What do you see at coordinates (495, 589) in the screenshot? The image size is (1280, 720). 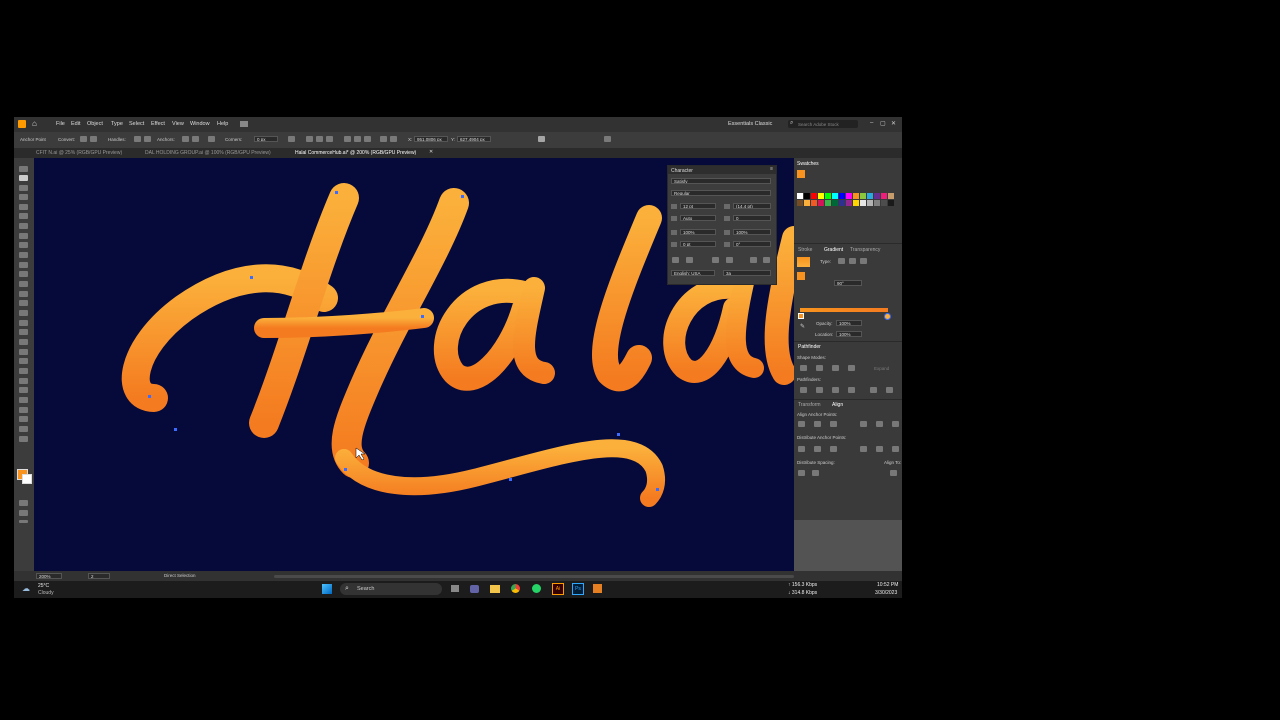 I see `file-explorer-icon` at bounding box center [495, 589].